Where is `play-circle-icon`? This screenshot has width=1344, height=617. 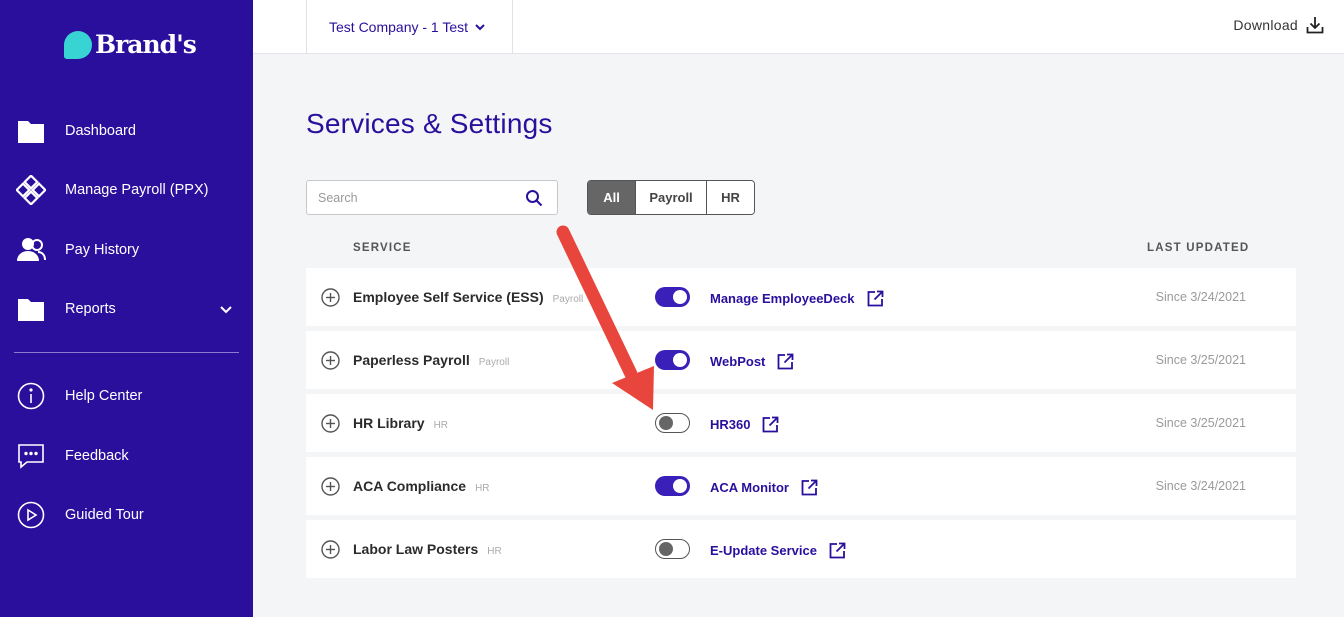 play-circle-icon is located at coordinates (31, 515).